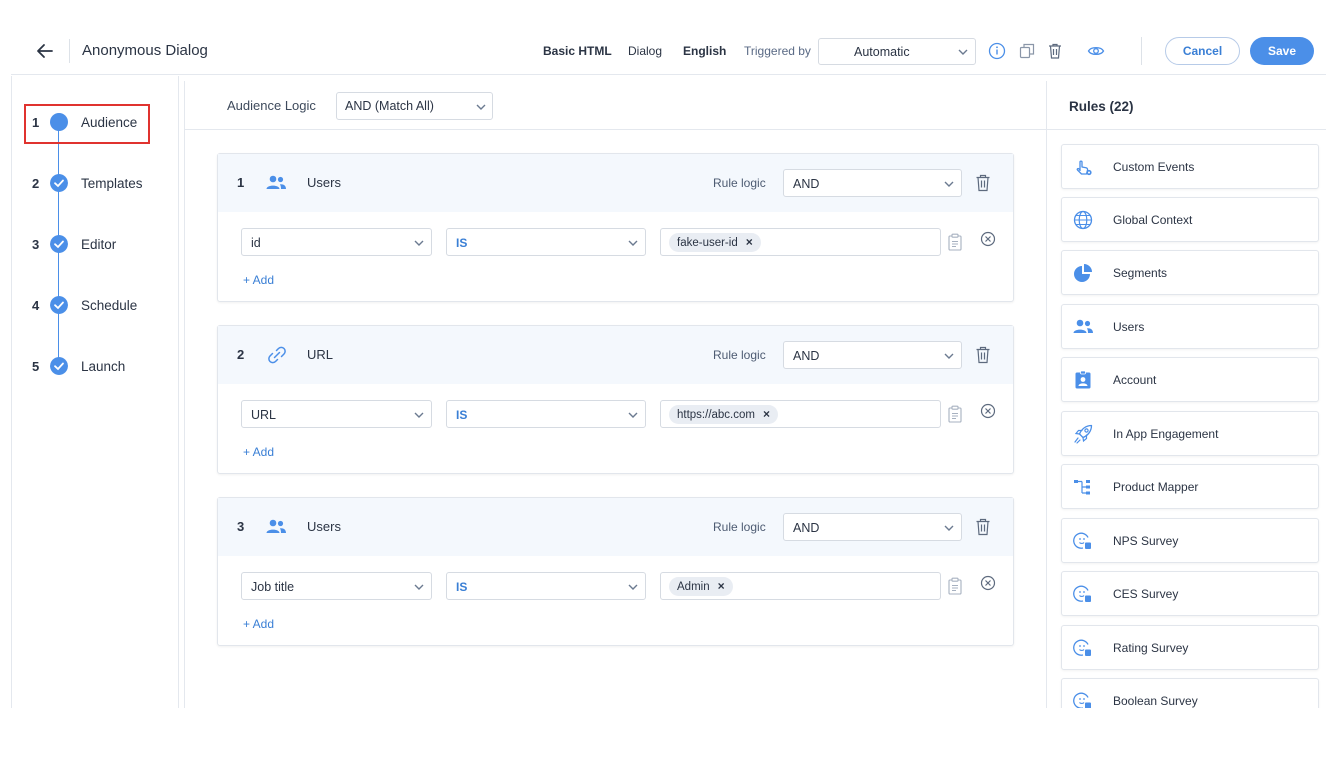 This screenshot has width=1326, height=760. I want to click on globe-icon, so click(1083, 220).